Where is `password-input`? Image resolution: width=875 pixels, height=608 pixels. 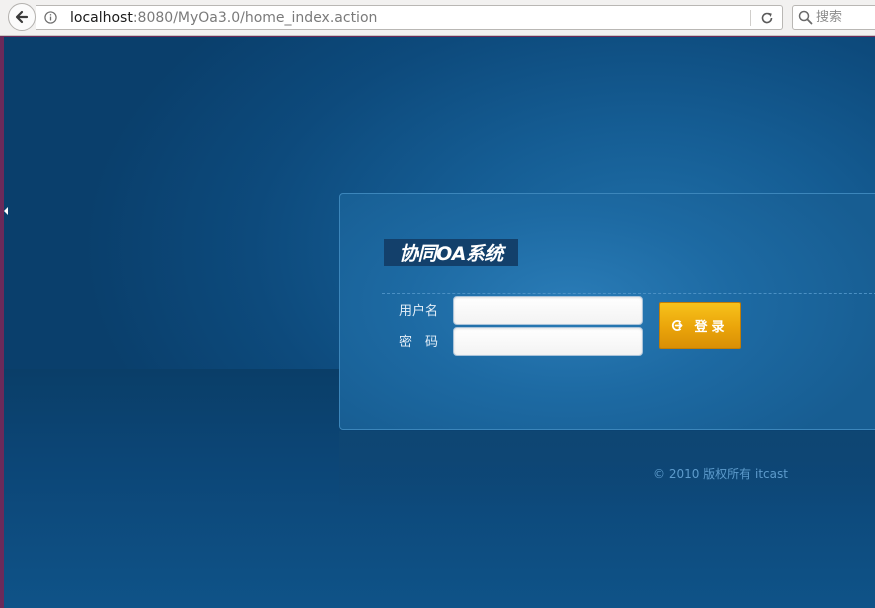
password-input is located at coordinates (548, 341).